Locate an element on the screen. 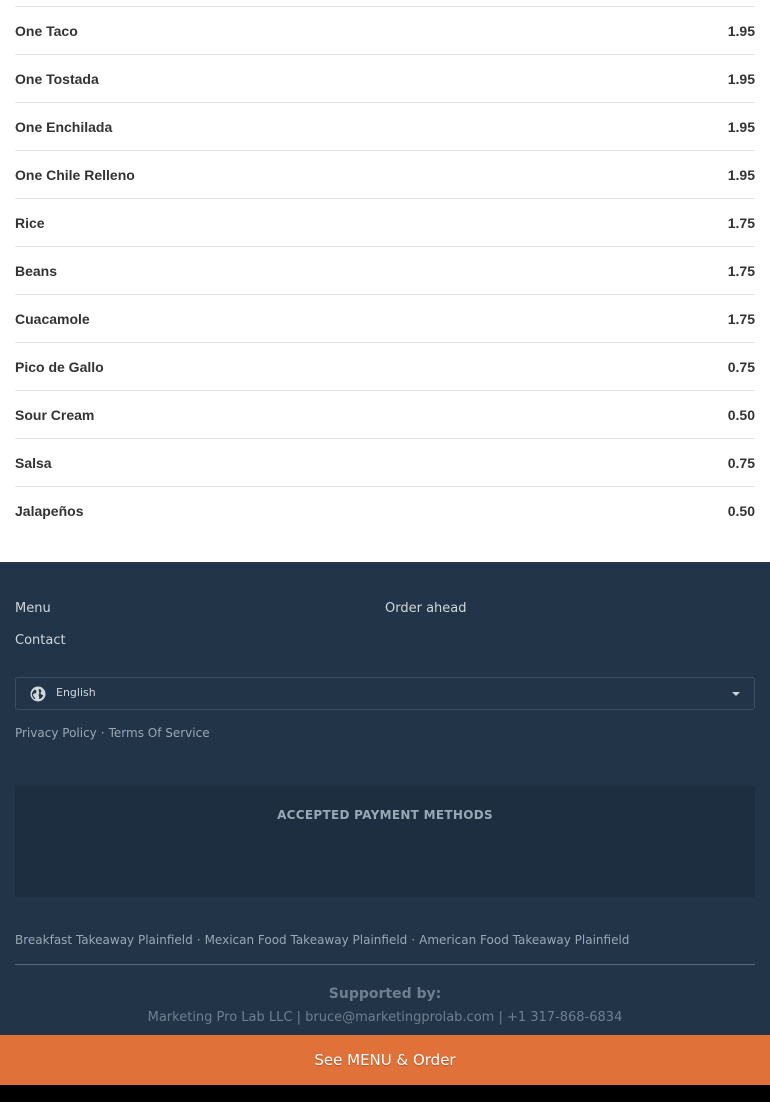  item-name: Pico de Gallo is located at coordinates (59, 366).